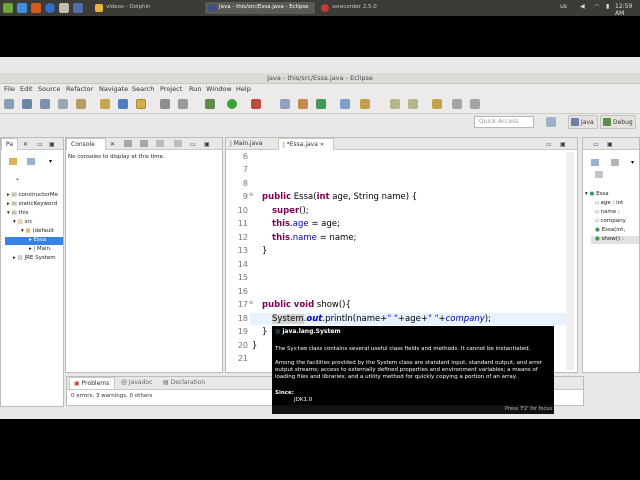 The width and height of the screenshot is (640, 480). What do you see at coordinates (615, 162) in the screenshot?
I see `hide-fields-icon` at bounding box center [615, 162].